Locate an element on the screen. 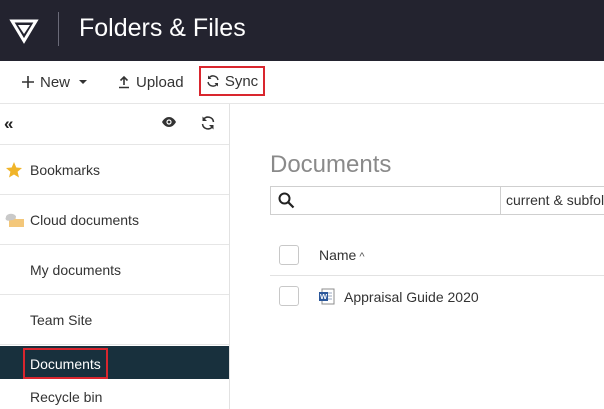 The image size is (604, 409). sidebar-item-bookmarks: Bookmarks is located at coordinates (114, 170).